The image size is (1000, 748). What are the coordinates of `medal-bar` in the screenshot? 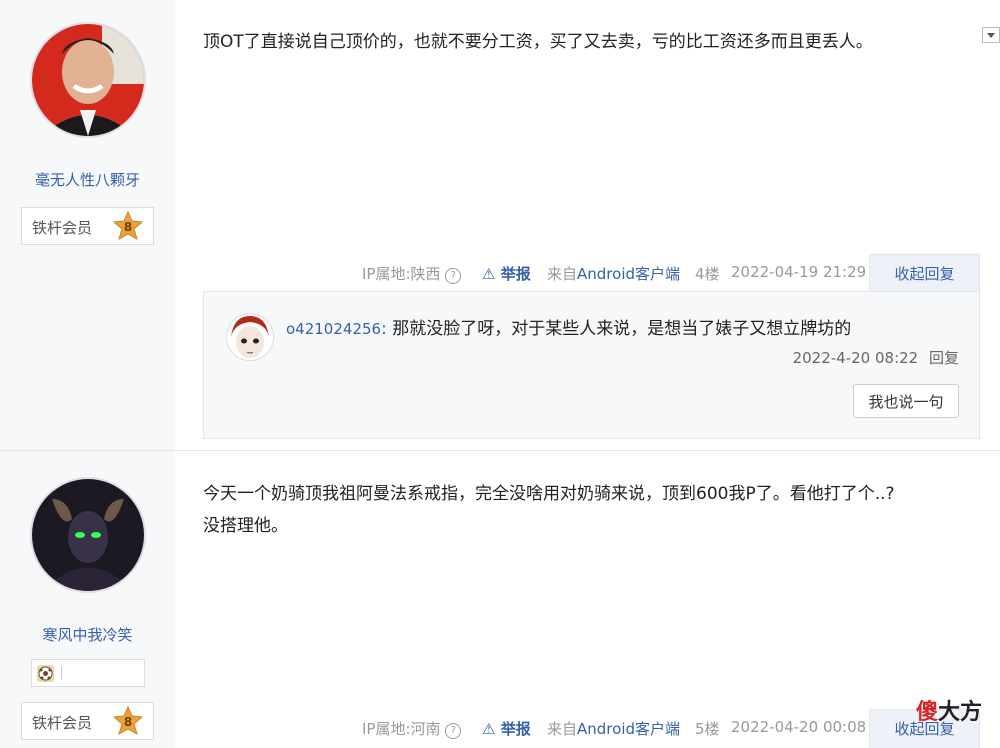 It's located at (88, 673).